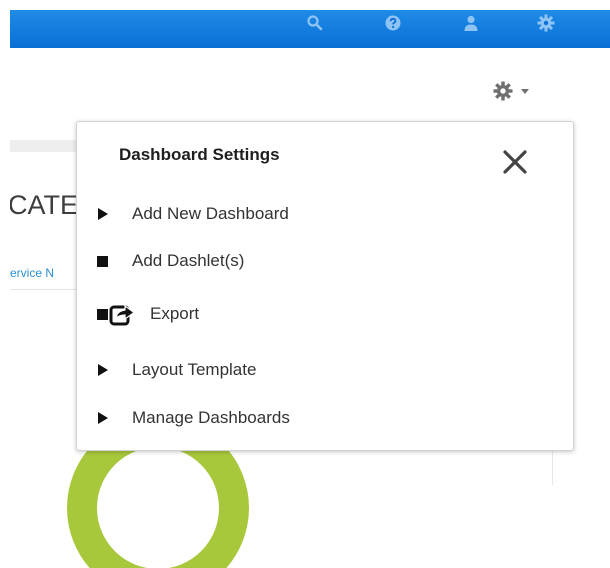 The height and width of the screenshot is (568, 610). I want to click on background-link: ervice N, so click(44, 273).